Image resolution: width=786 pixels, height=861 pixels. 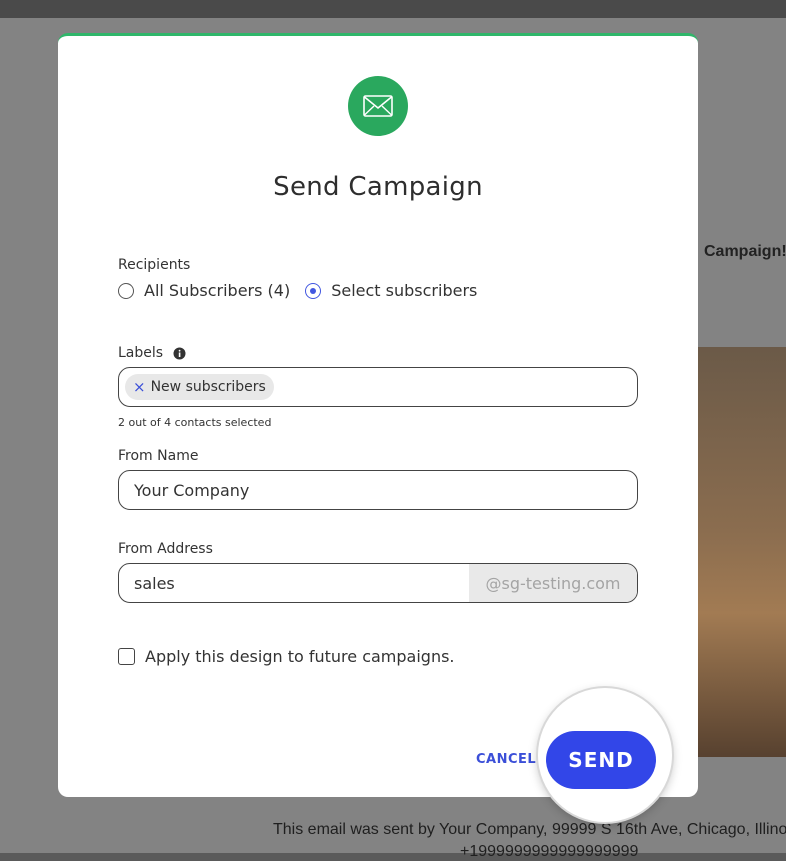 What do you see at coordinates (139, 387) in the screenshot?
I see `remove-chip-icon: ×` at bounding box center [139, 387].